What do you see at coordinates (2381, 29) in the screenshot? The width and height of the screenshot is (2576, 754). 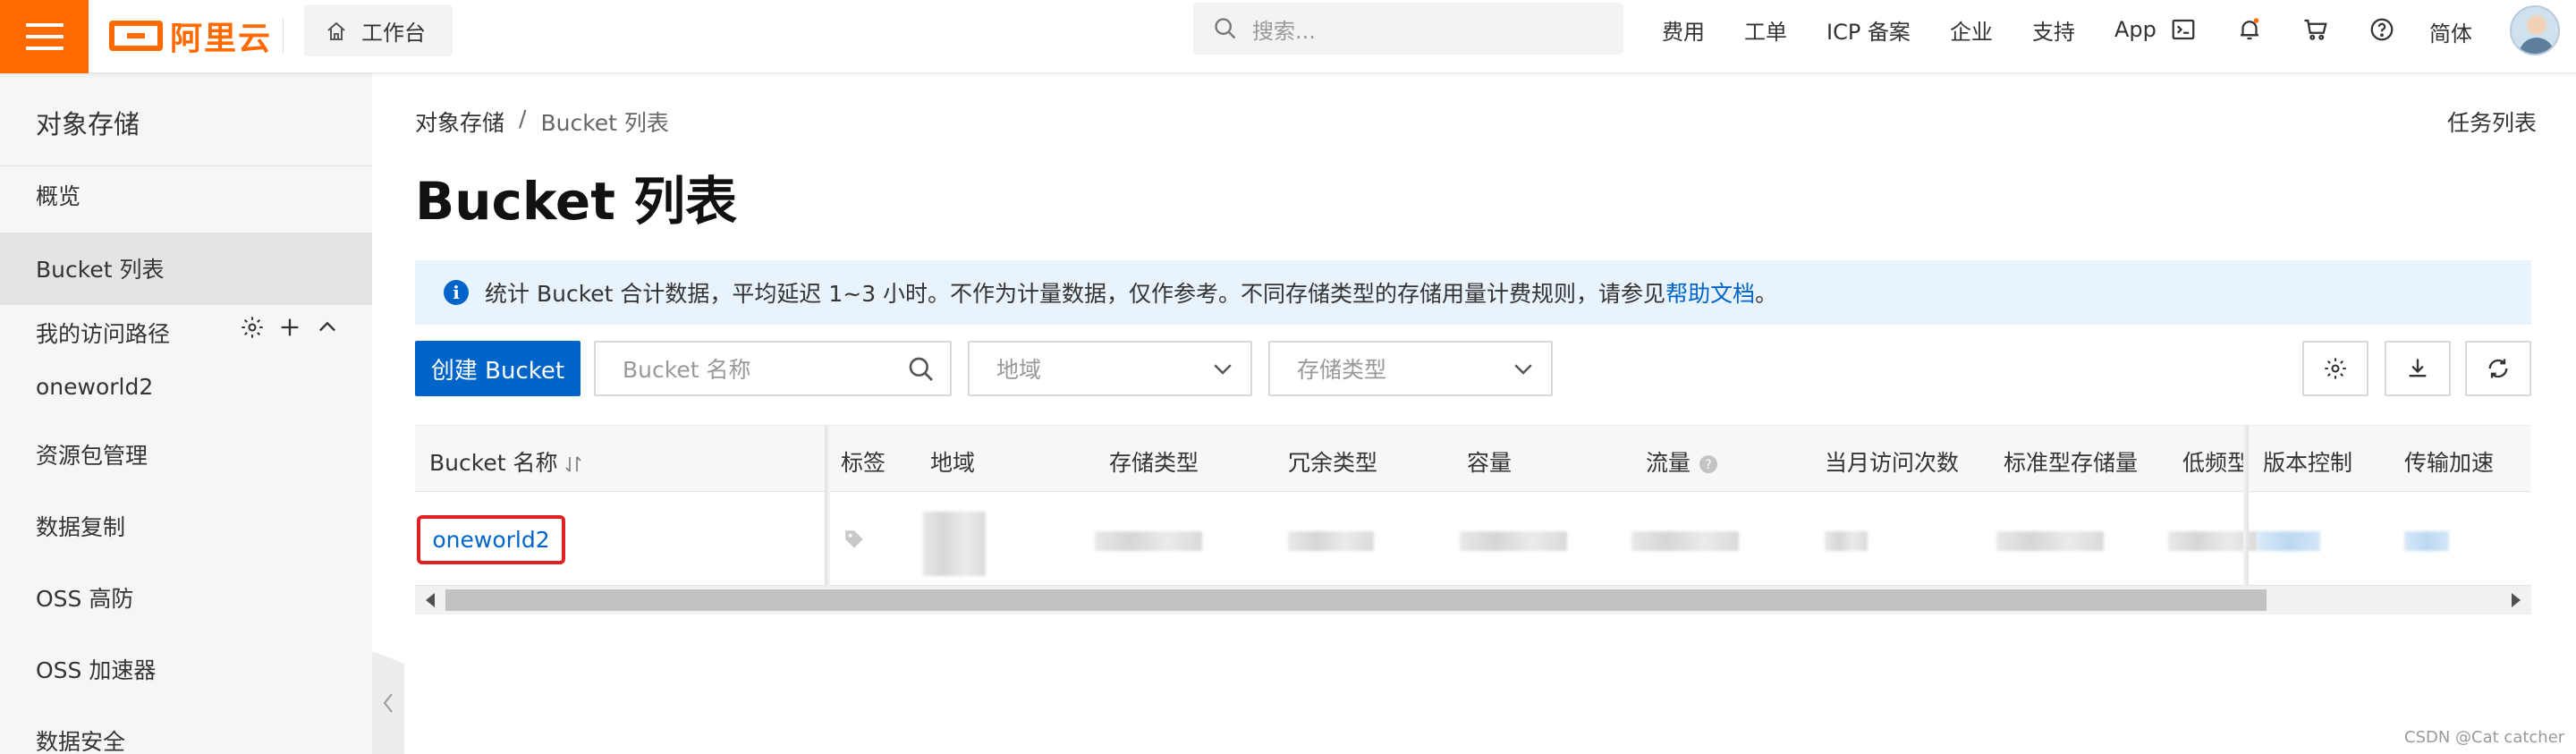 I see `help-icon` at bounding box center [2381, 29].